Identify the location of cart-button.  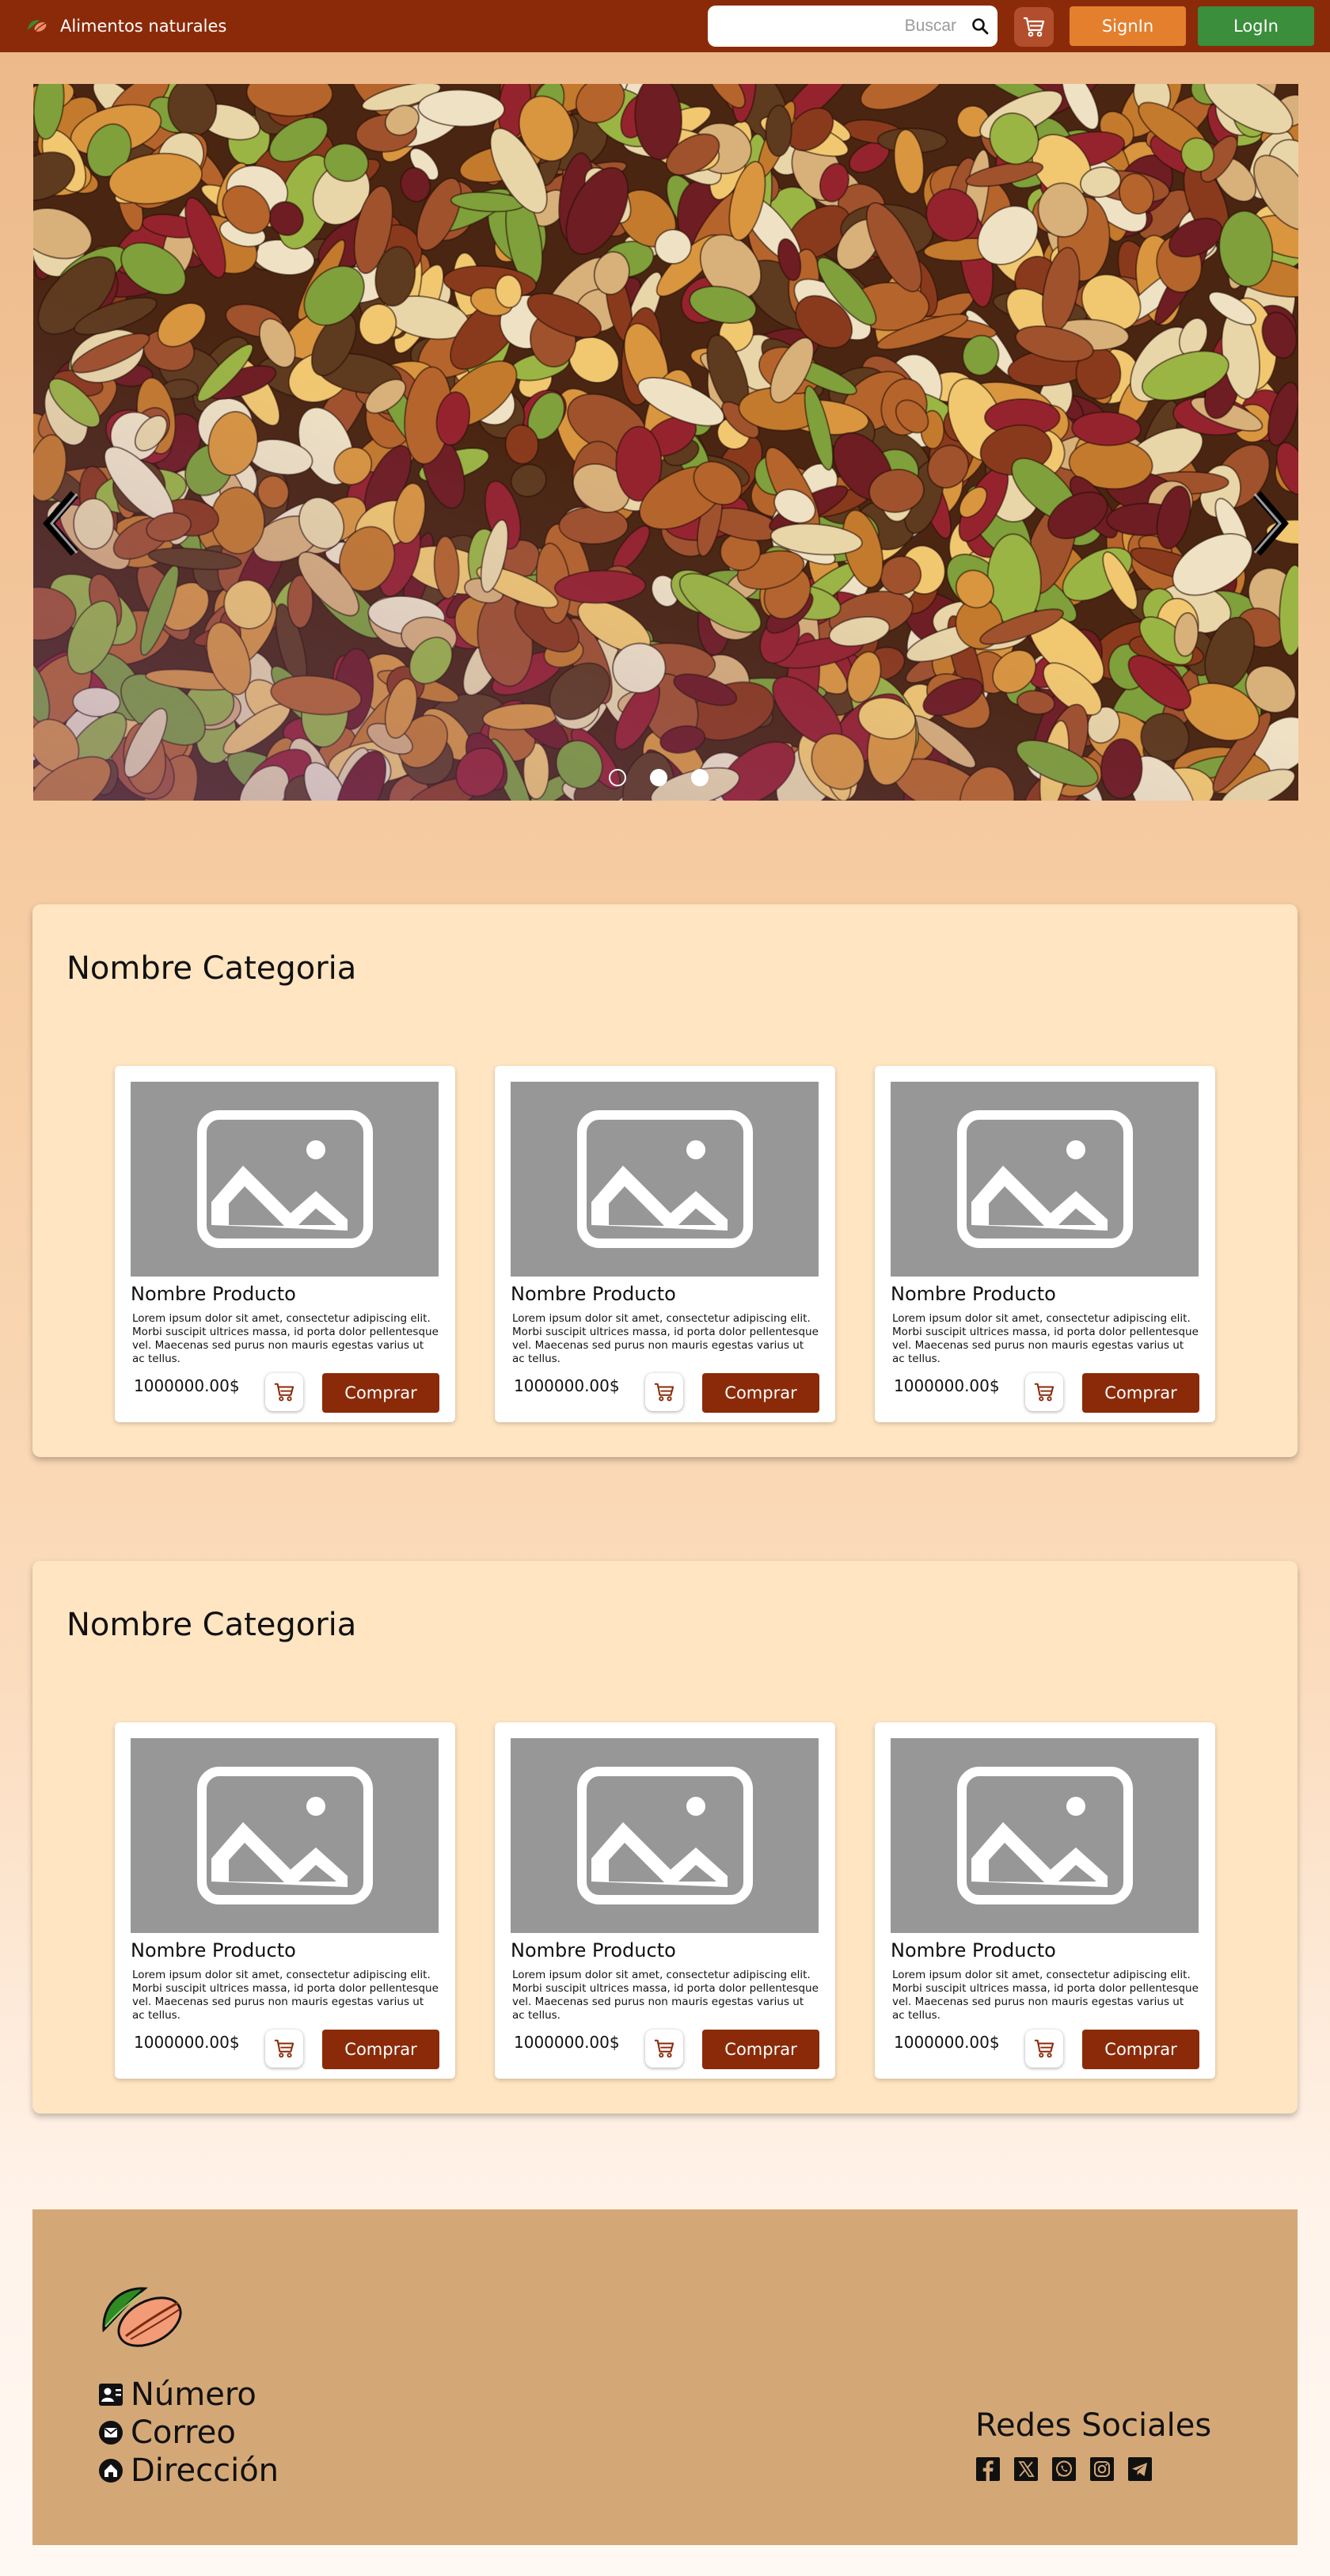
(1034, 27).